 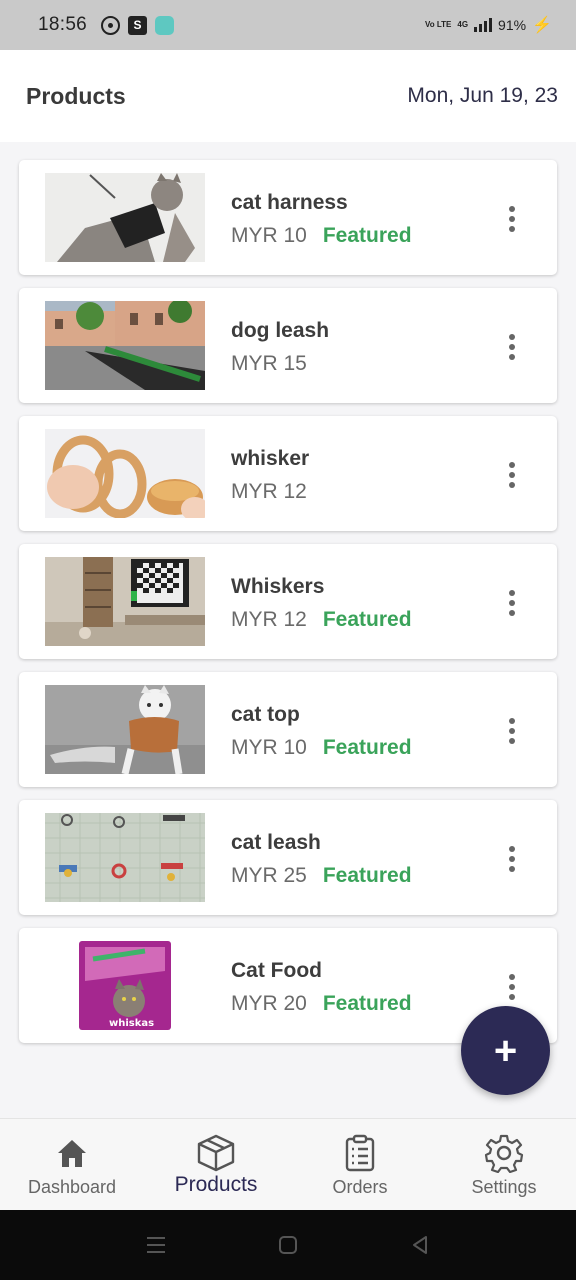 I want to click on product-meta: MYR 12, so click(x=277, y=492).